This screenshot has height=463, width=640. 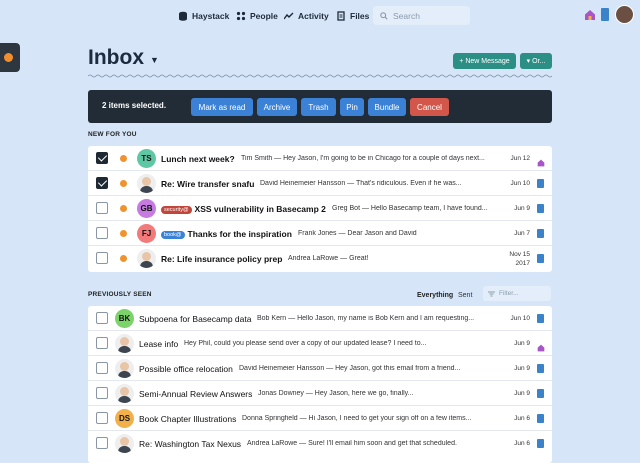 I want to click on nav-files: Files, so click(x=352, y=16).